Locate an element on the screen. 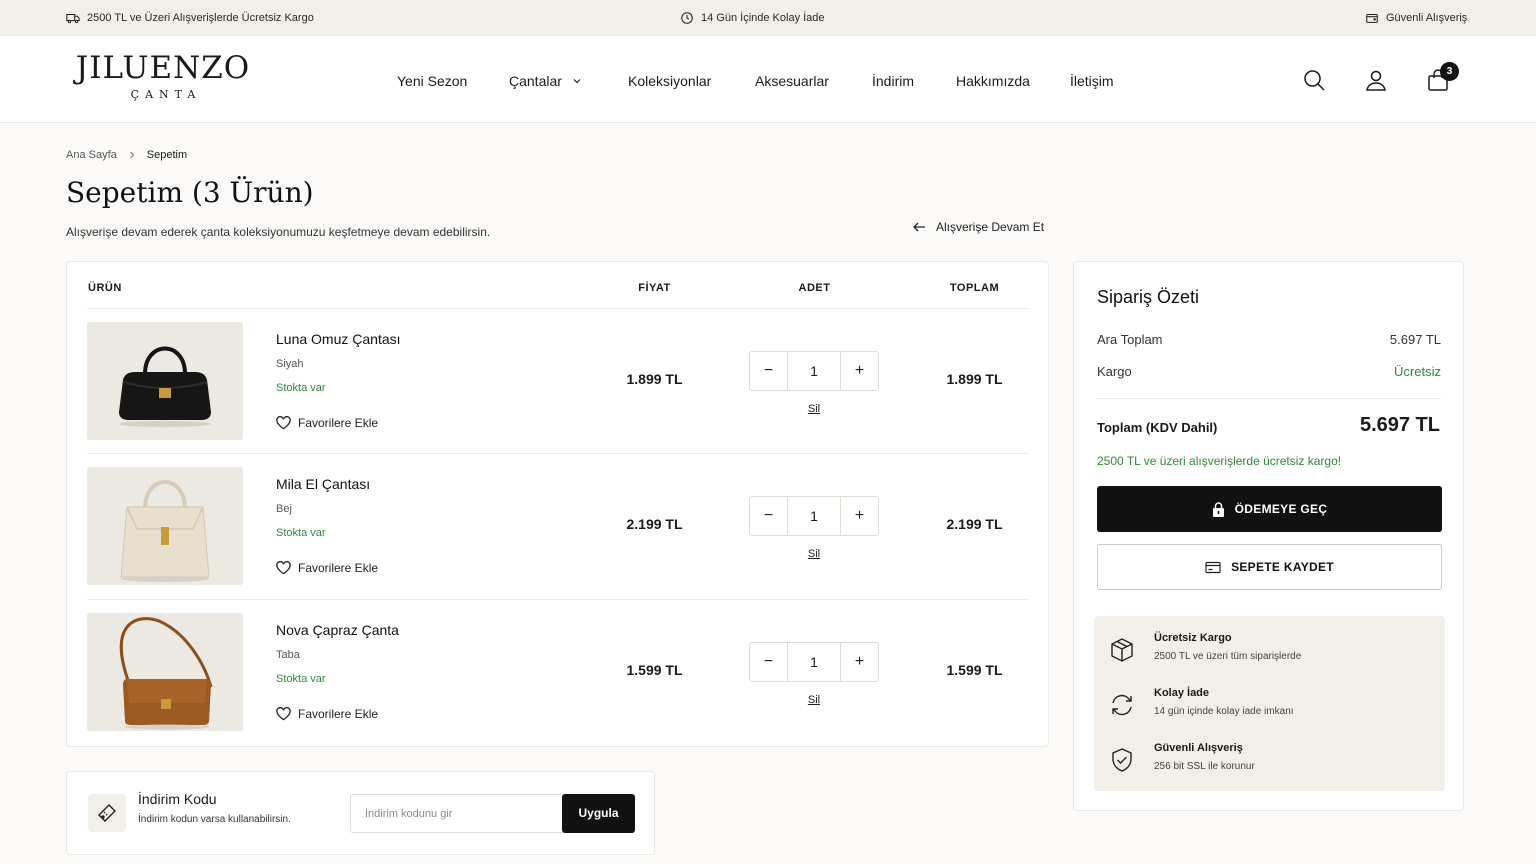 Image resolution: width=1536 pixels, height=864 pixels. save-cart-button: SEPETE KAYDET is located at coordinates (1269, 567).